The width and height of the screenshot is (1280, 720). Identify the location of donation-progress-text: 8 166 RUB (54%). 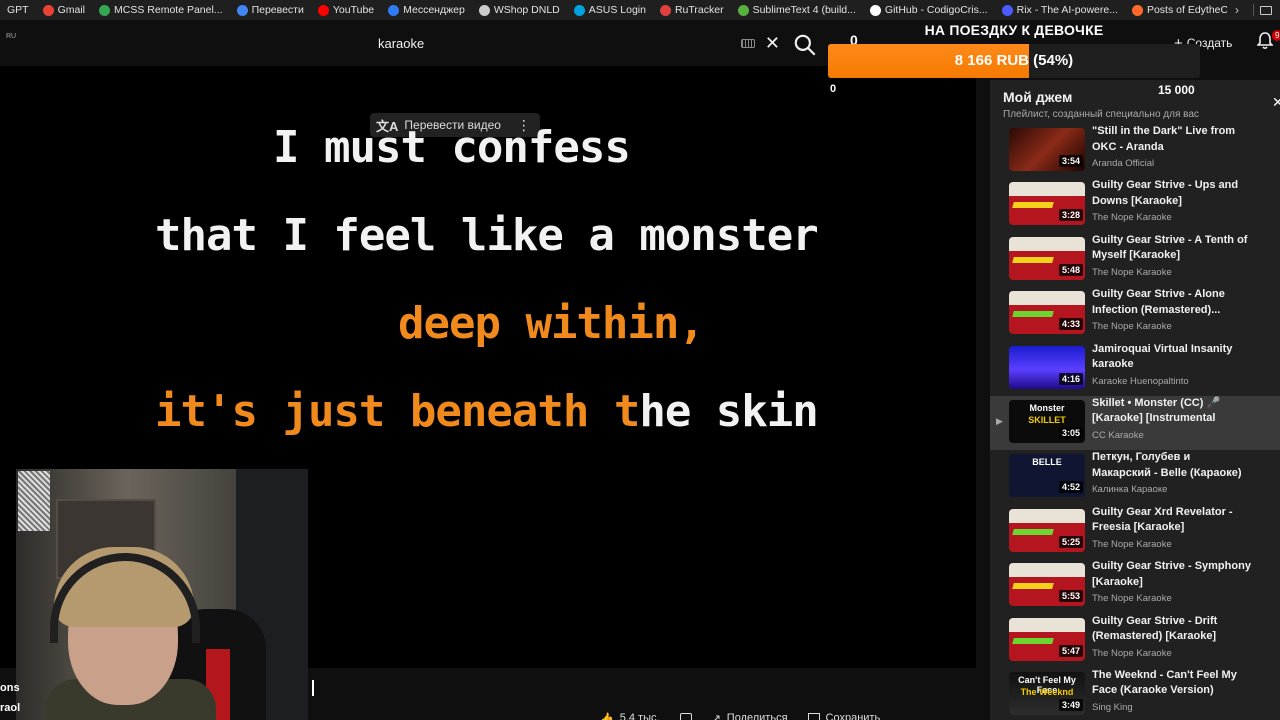
(1014, 60).